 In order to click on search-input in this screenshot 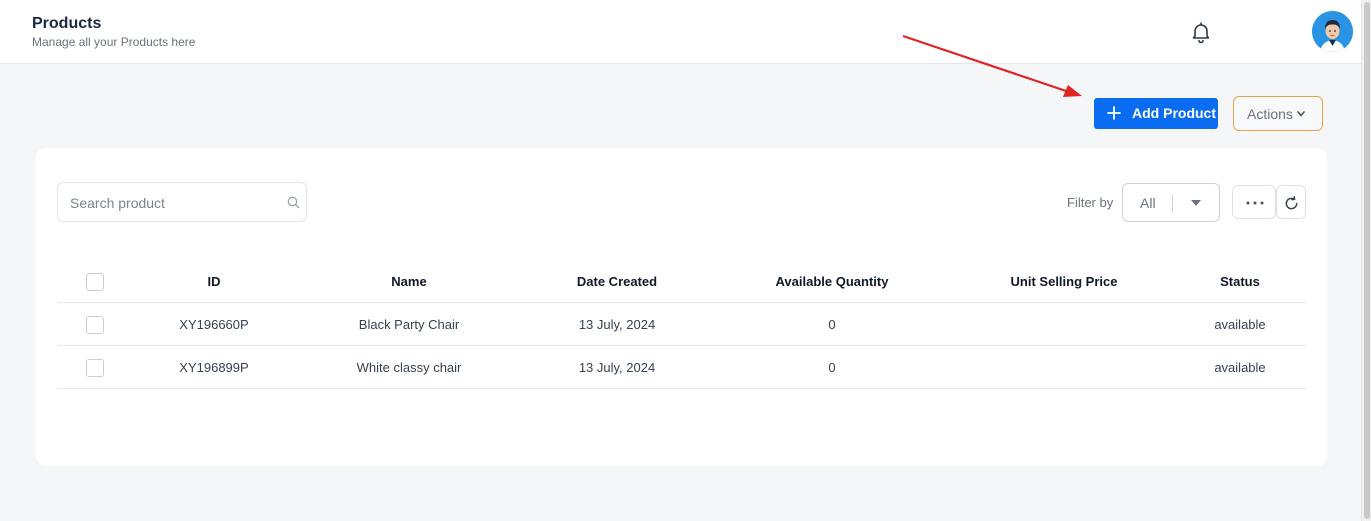, I will do `click(170, 203)`.